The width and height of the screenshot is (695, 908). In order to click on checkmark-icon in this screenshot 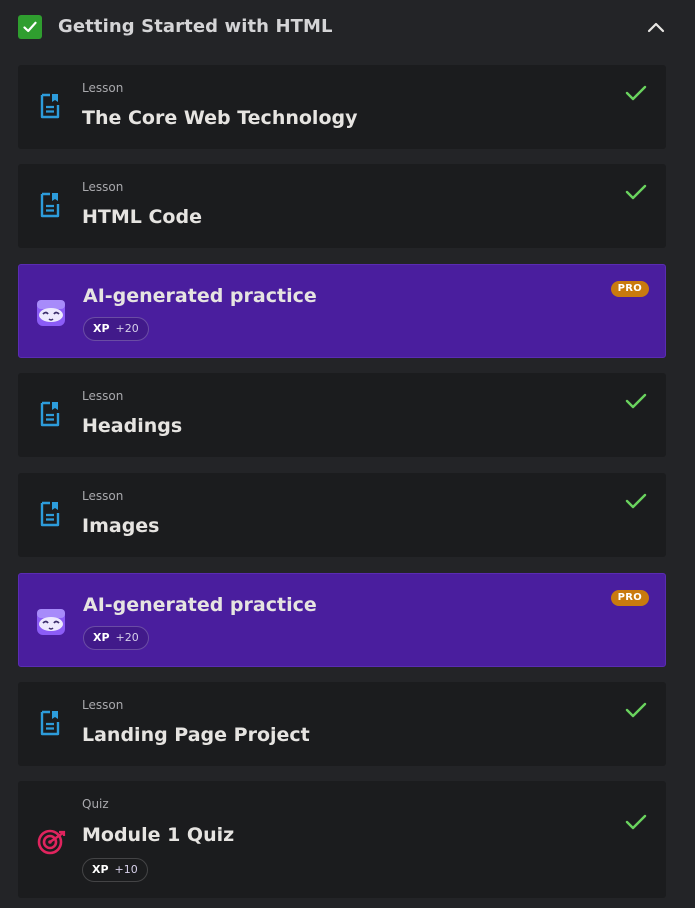, I will do `click(30, 27)`.